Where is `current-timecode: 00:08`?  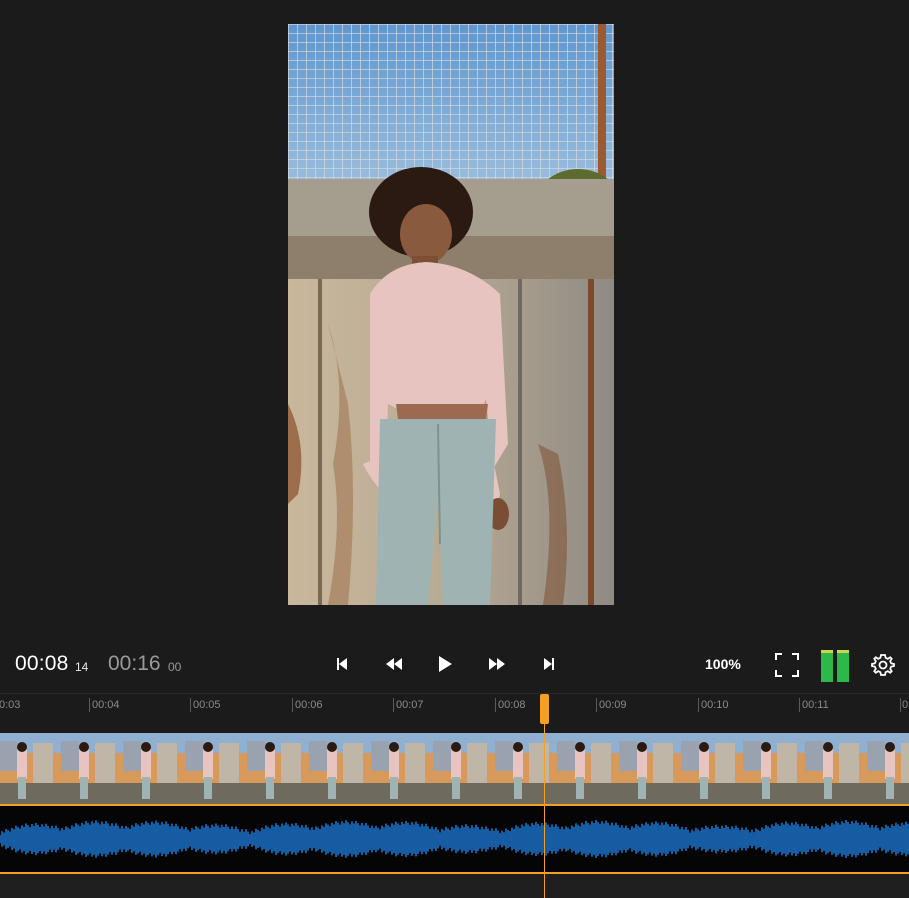
current-timecode: 00:08 is located at coordinates (42, 663).